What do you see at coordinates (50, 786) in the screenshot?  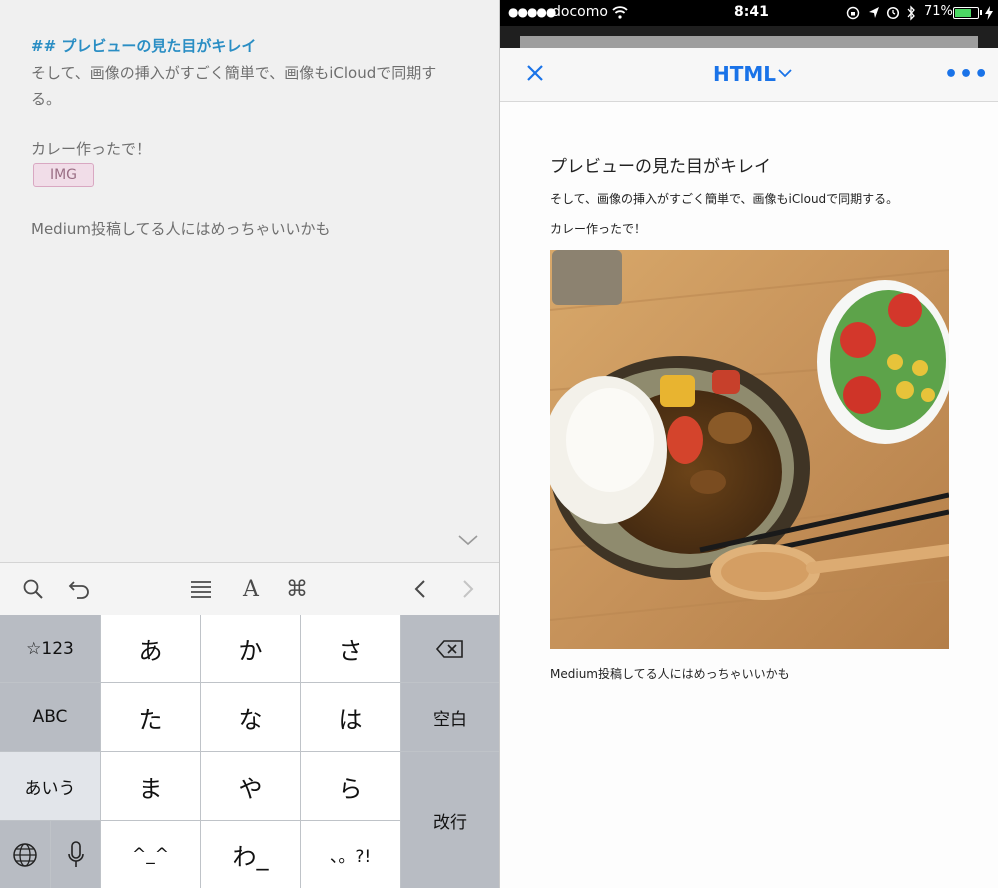 I see `key-kana: あいう` at bounding box center [50, 786].